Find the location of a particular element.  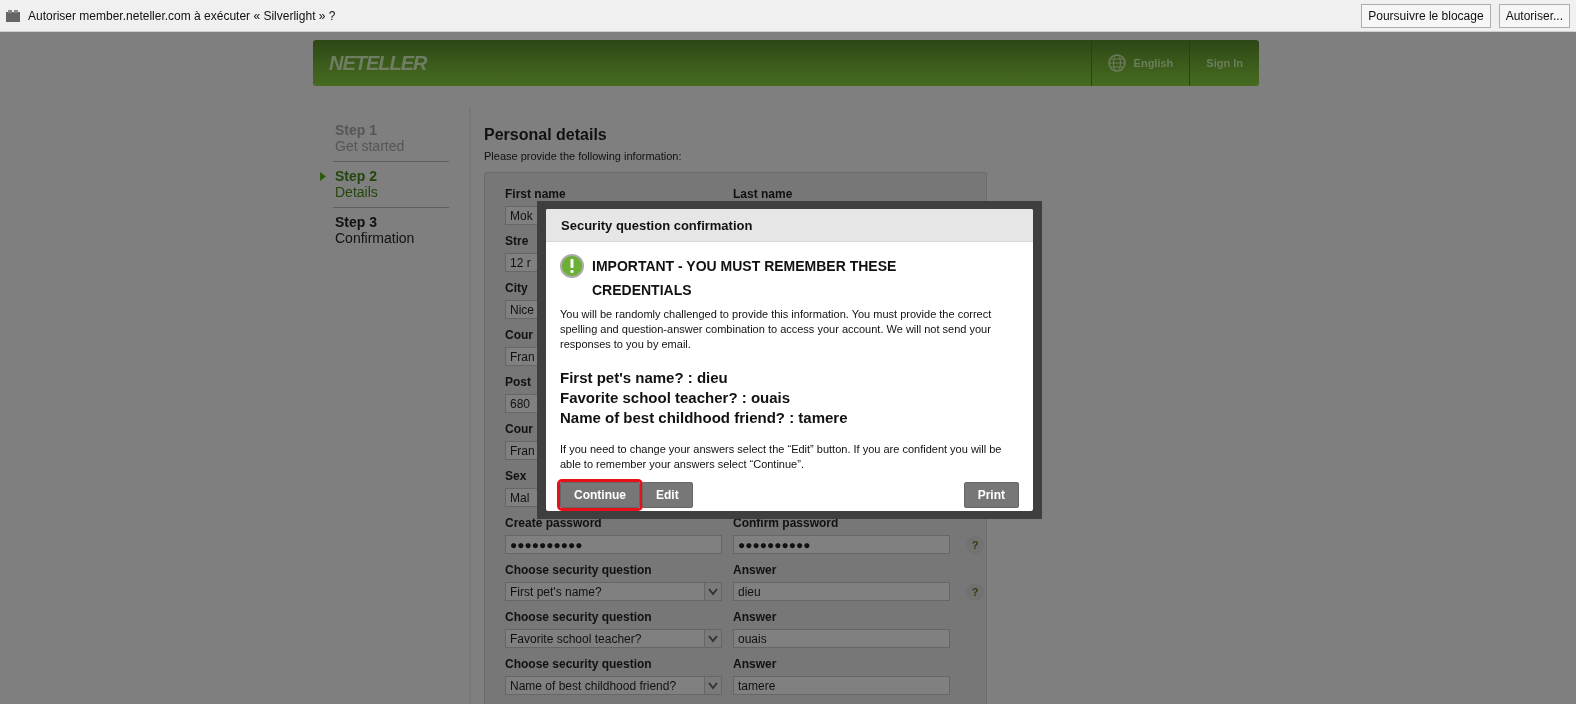

field-label: First name is located at coordinates (535, 194).